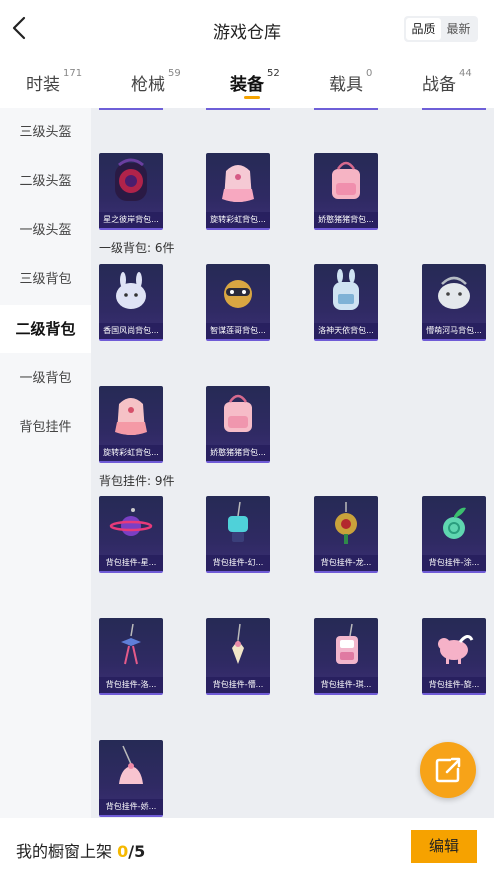 Image resolution: width=494 pixels, height=875 pixels. I want to click on bottom-bar: 我的橱窗上架 0/5 编辑, so click(247, 846).